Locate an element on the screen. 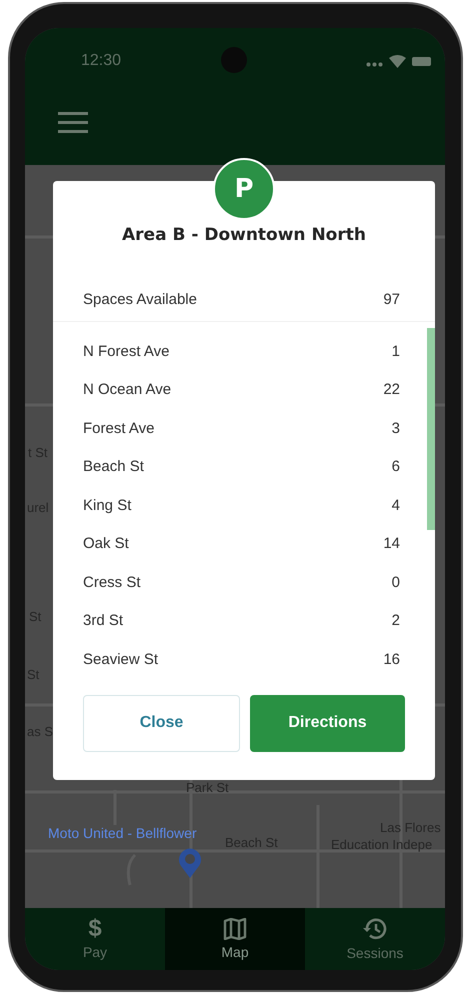 The width and height of the screenshot is (470, 994). nav-tab: $ Pay is located at coordinates (95, 939).